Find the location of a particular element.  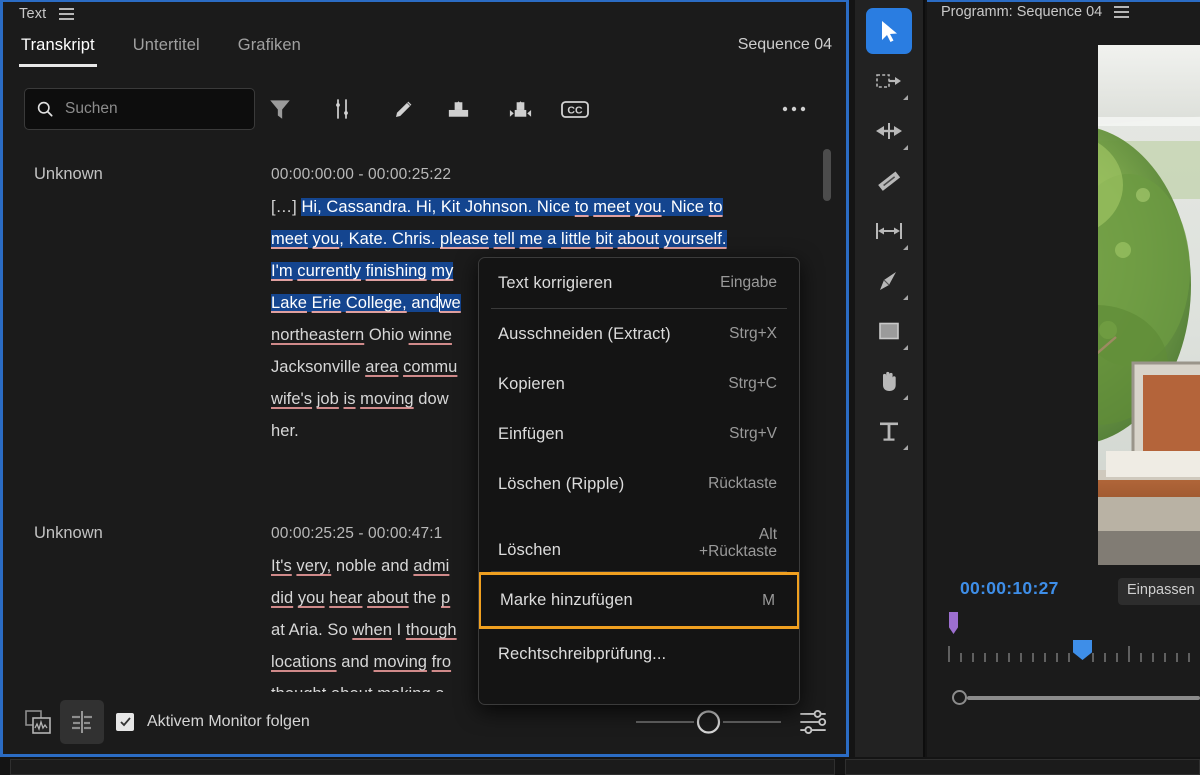

tab-transkript: Transkript is located at coordinates (58, 51).